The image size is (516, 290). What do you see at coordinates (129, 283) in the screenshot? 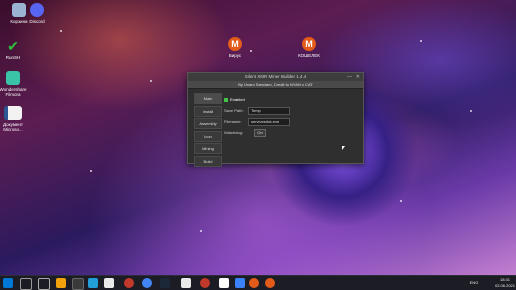
I see `opera-icon` at bounding box center [129, 283].